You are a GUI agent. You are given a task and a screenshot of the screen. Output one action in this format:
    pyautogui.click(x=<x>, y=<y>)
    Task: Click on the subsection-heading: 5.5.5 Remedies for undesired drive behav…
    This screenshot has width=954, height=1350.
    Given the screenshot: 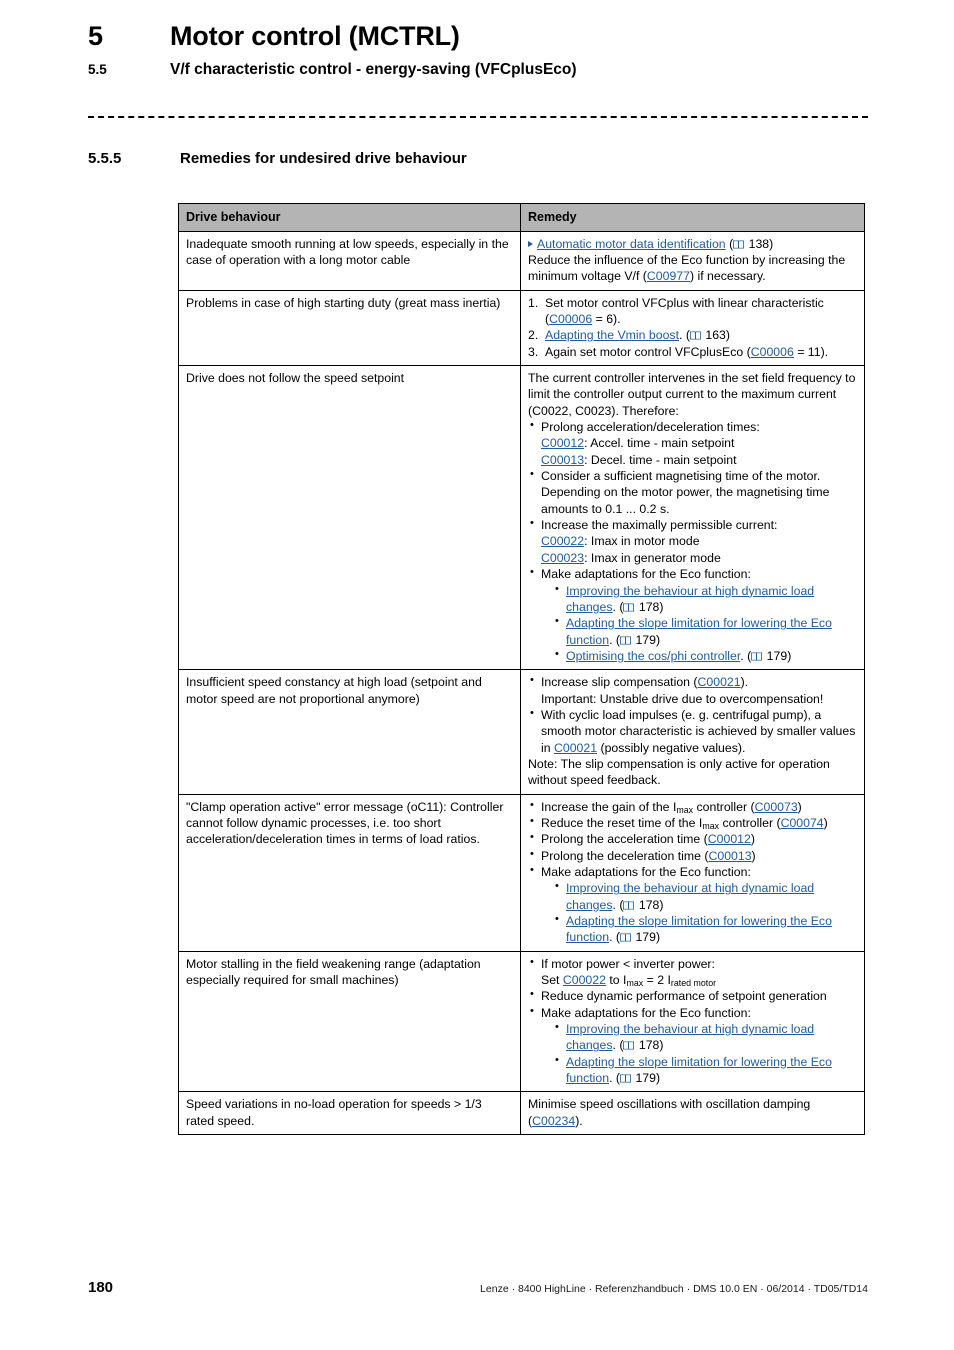 What is the action you would take?
    pyautogui.click(x=277, y=158)
    